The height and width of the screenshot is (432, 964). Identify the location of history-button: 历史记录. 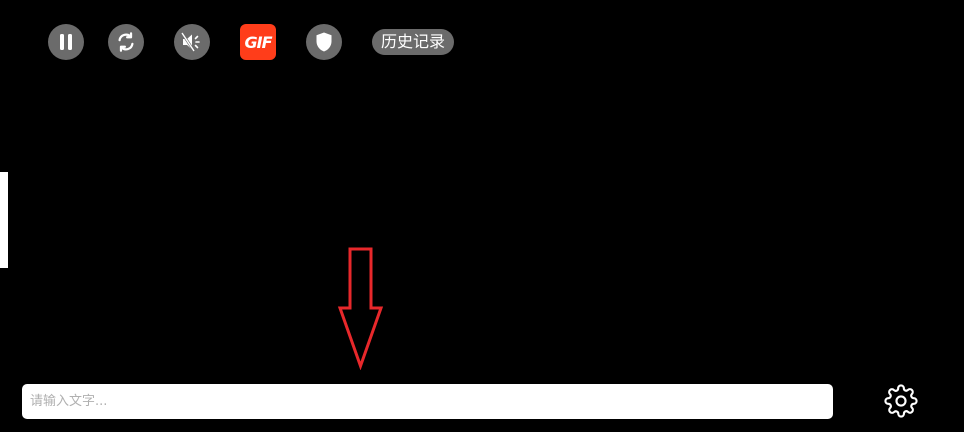
(413, 42).